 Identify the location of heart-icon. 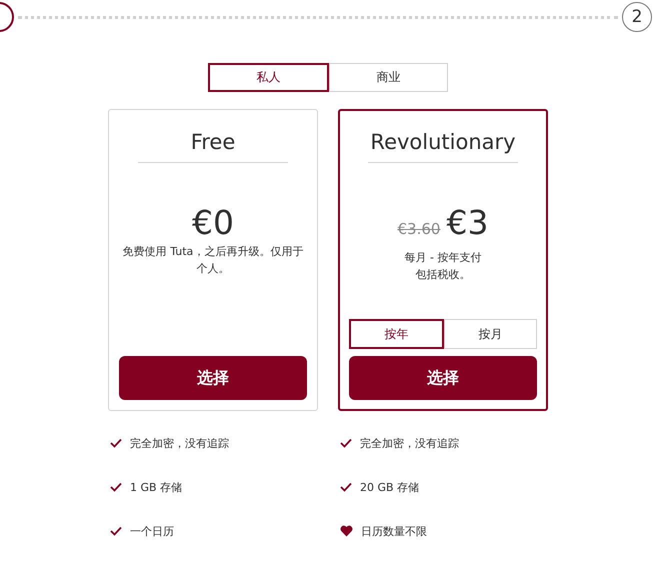
(346, 531).